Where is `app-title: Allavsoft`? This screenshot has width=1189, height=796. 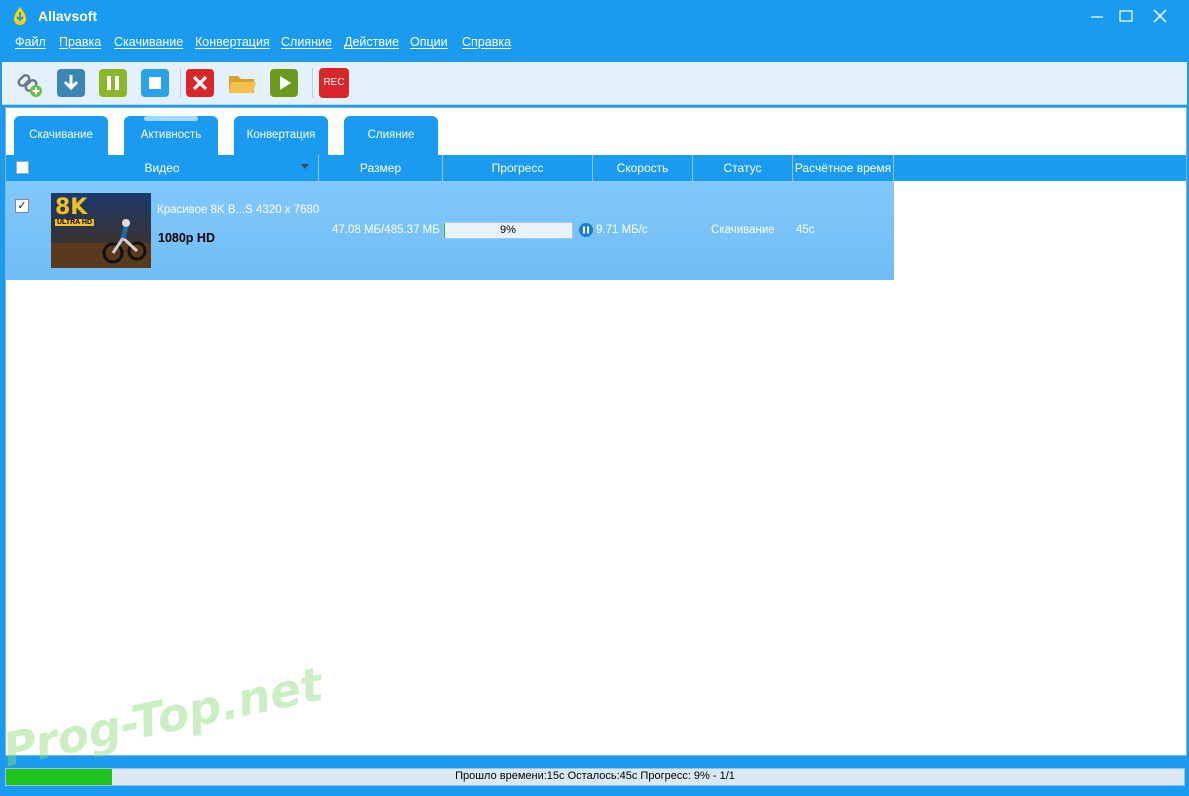
app-title: Allavsoft is located at coordinates (68, 16).